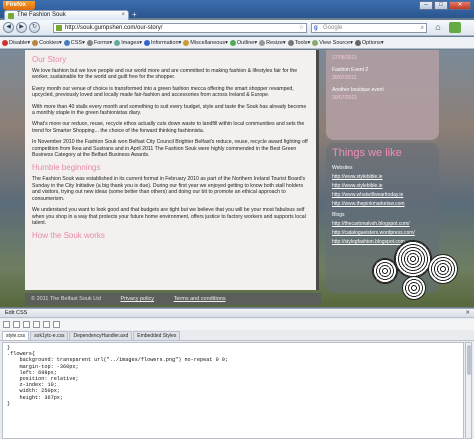 This screenshot has height=439, width=474. What do you see at coordinates (36, 324) in the screenshot?
I see `cut-icon` at bounding box center [36, 324].